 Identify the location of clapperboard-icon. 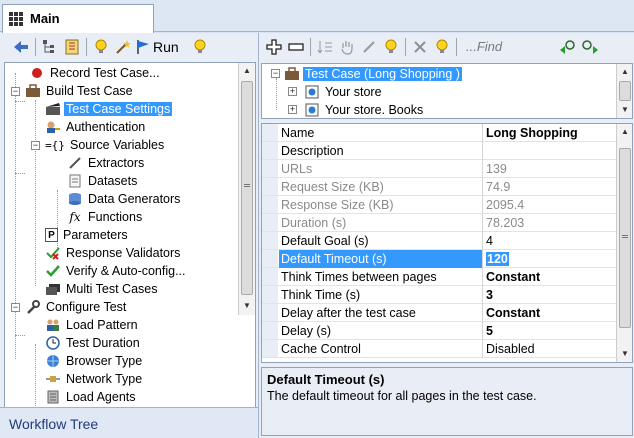
(53, 109).